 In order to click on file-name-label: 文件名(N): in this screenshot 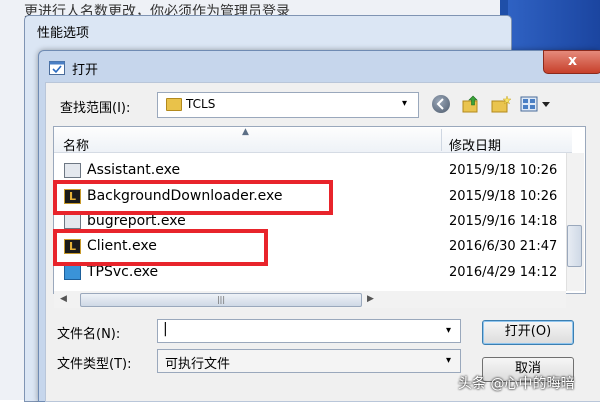, I will do `click(89, 334)`.